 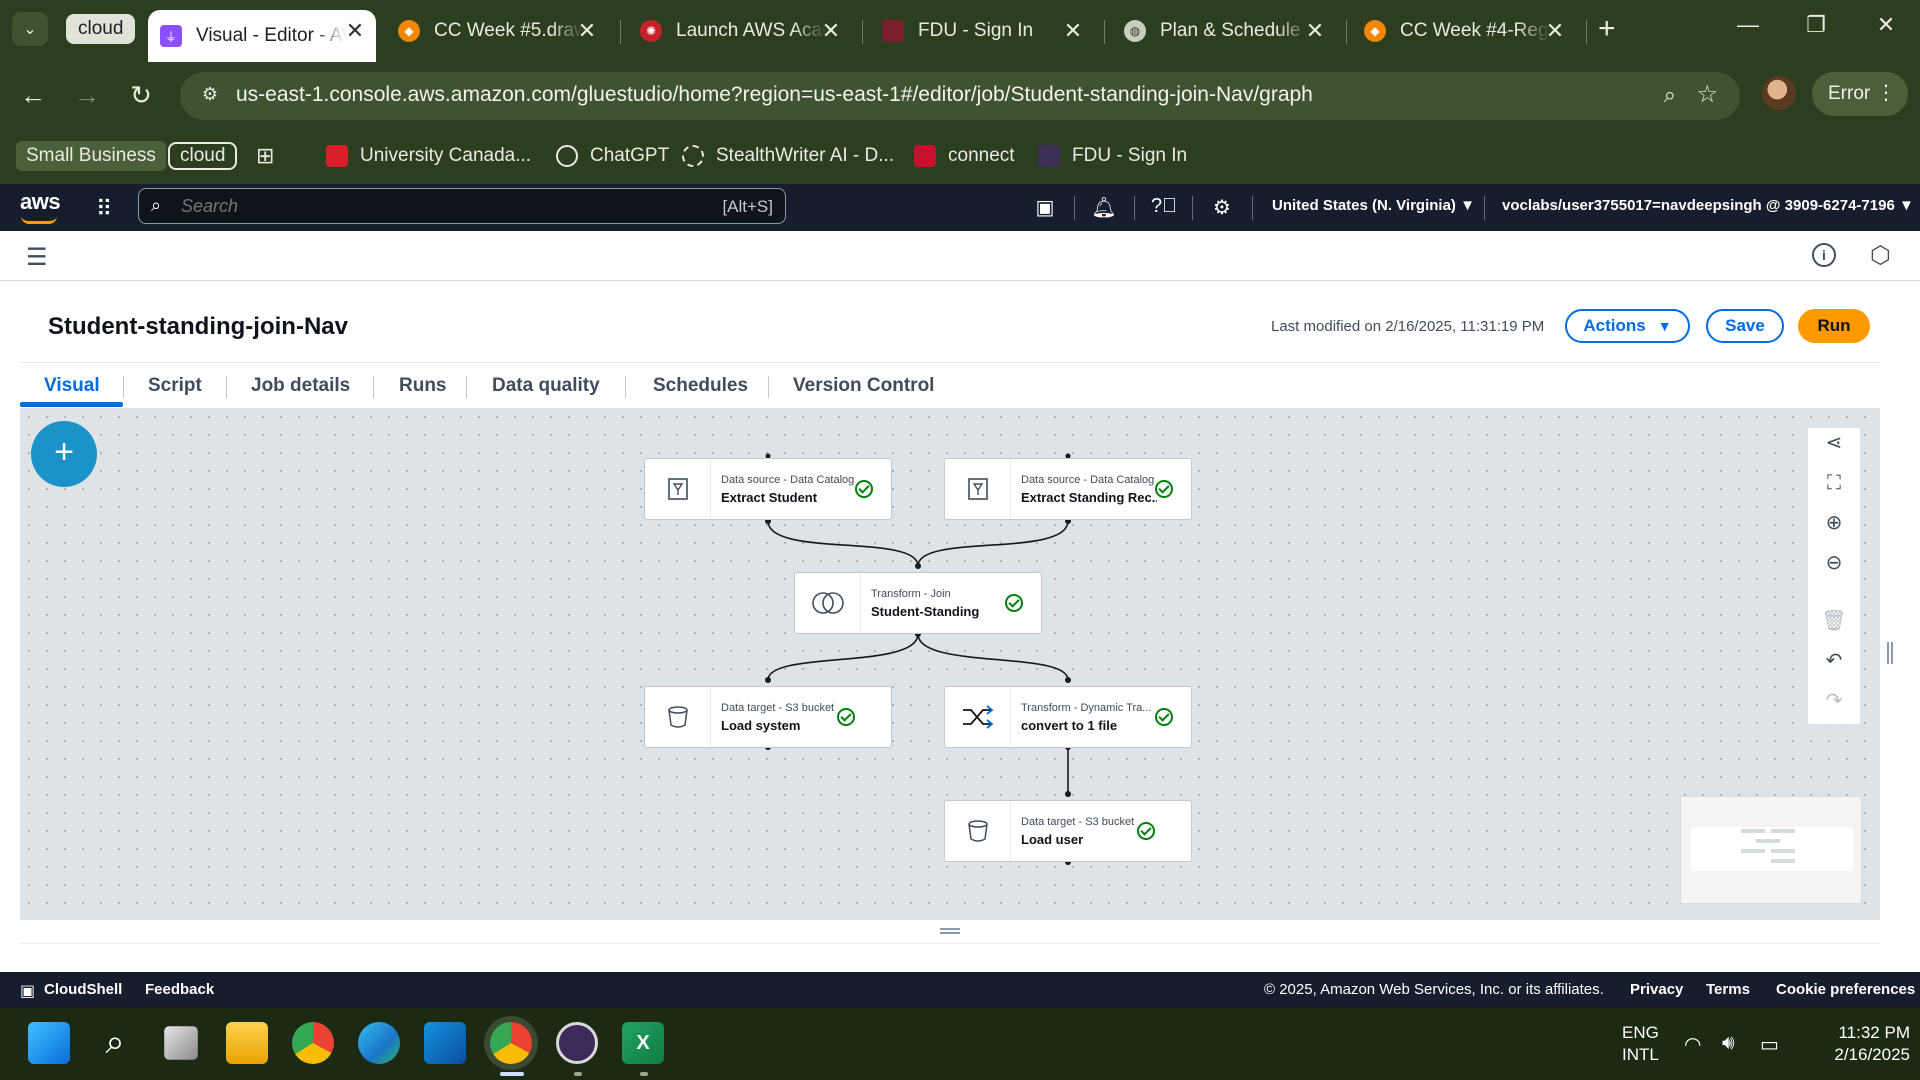 I want to click on browser-tab-active: ⏚ Visual - Editor - AWS Glue ✕, so click(x=262, y=36).